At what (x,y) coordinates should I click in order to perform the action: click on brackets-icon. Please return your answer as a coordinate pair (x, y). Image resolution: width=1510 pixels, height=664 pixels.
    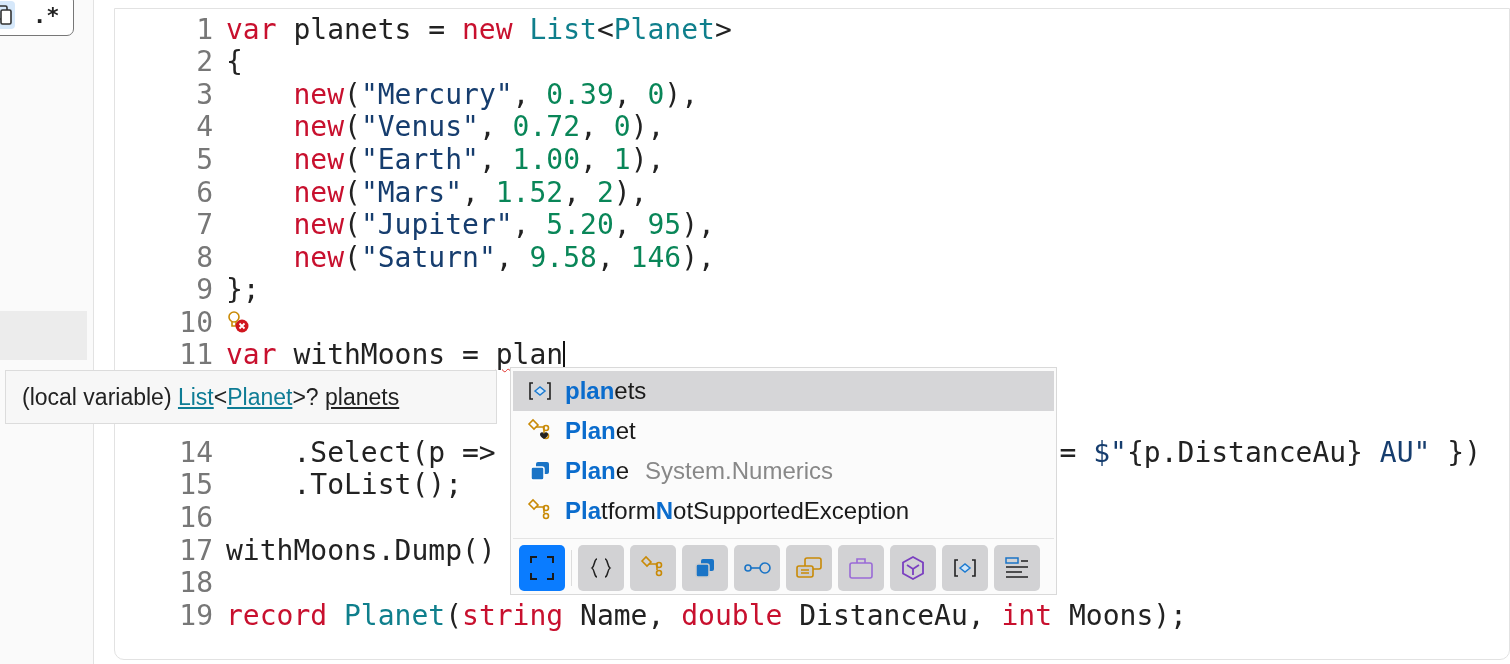
    Looking at the image, I should click on (542, 568).